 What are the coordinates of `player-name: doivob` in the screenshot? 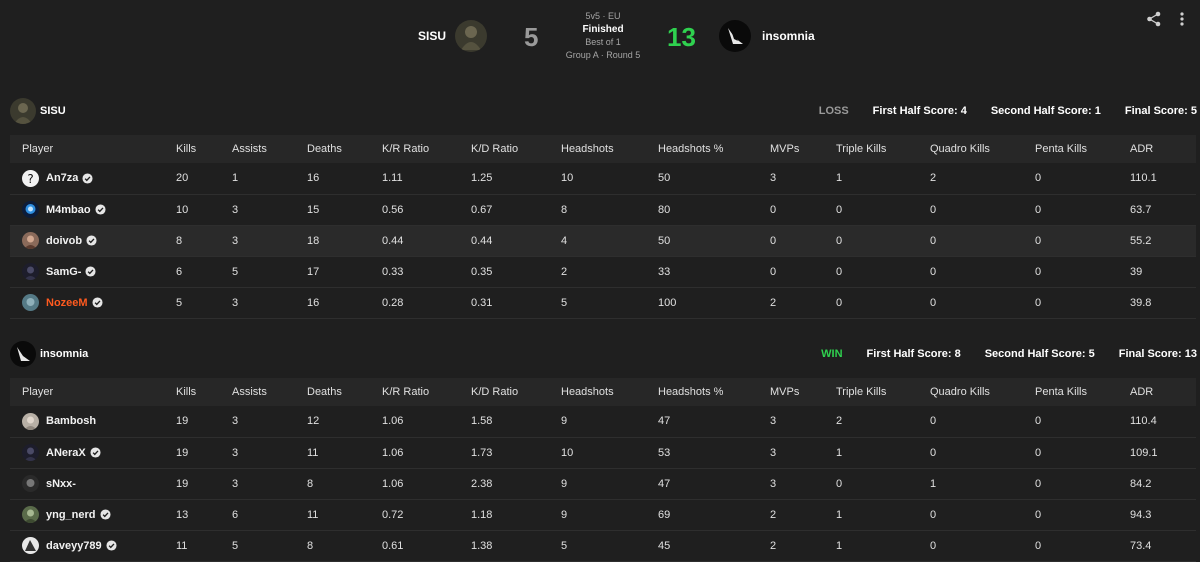 It's located at (64, 241).